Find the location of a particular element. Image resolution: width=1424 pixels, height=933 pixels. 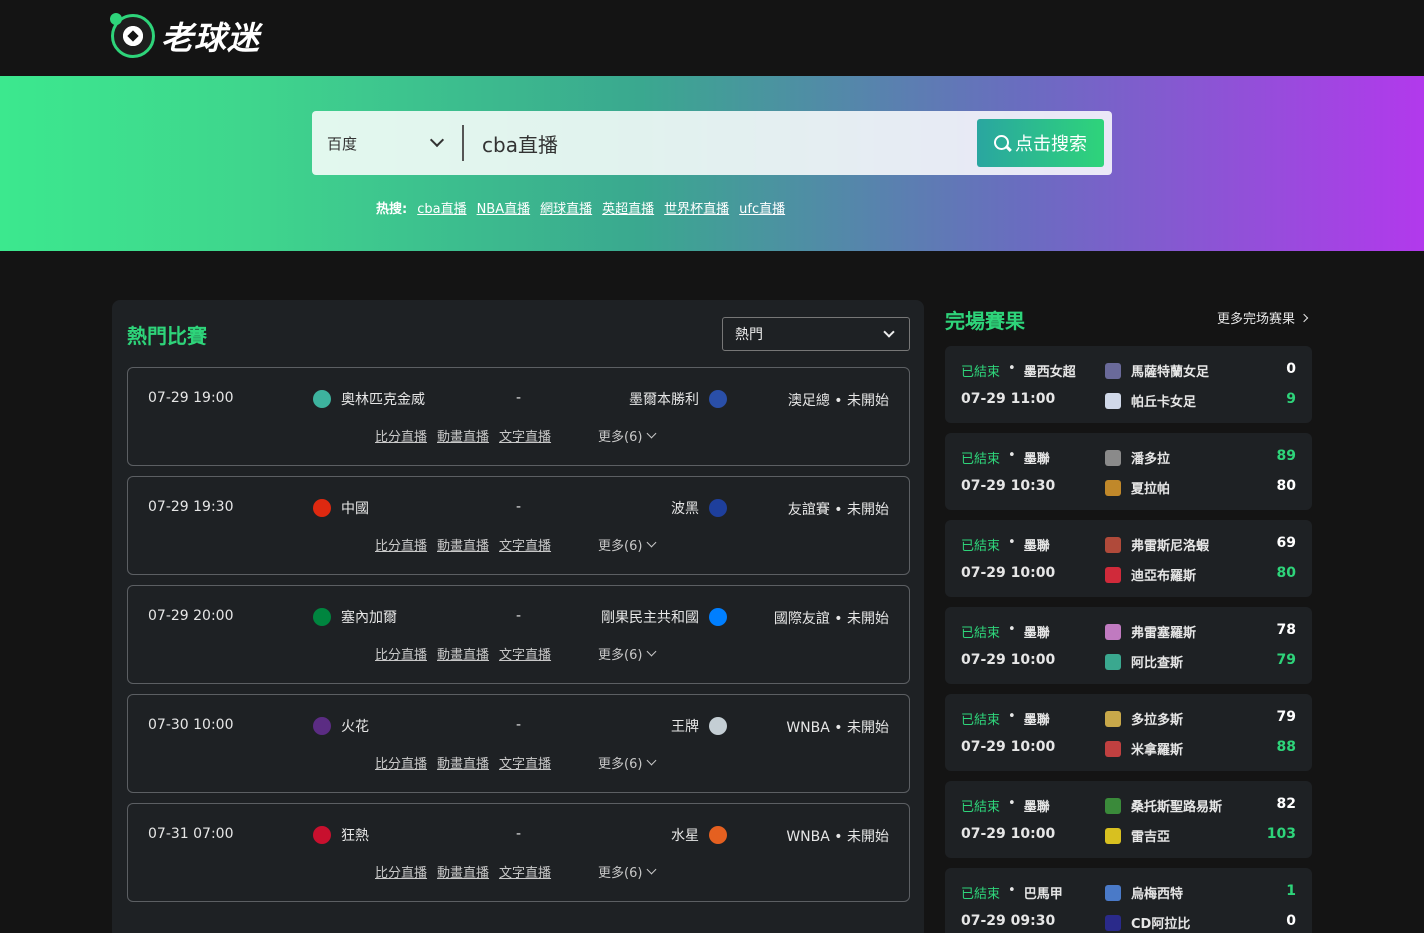

panel-title: 熱門比賽 is located at coordinates (167, 336).